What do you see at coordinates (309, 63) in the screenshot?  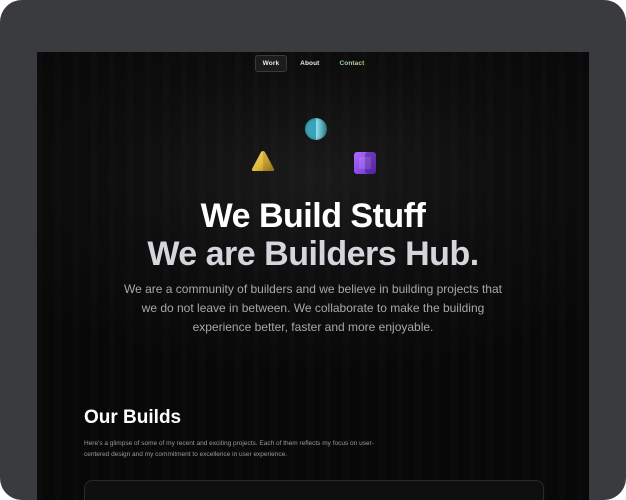 I see `nav-about: About` at bounding box center [309, 63].